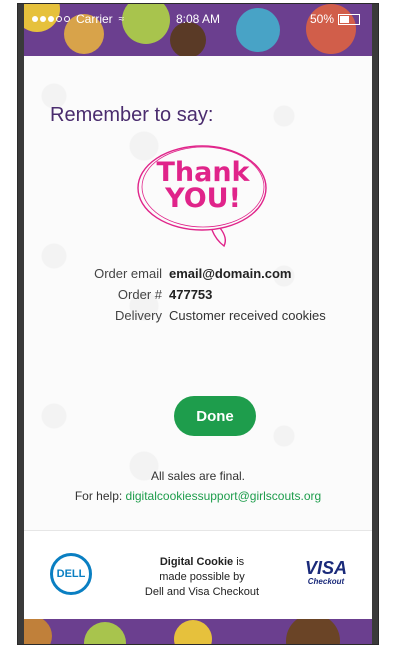 This screenshot has height=648, width=395. I want to click on battery-icon, so click(349, 19).